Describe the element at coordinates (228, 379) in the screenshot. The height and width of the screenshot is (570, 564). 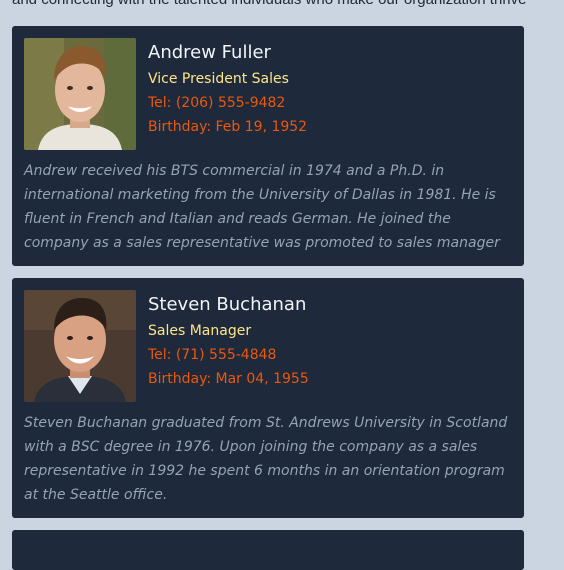
I see `employee-birthday: Birthday: Mar 04, 1955` at that location.